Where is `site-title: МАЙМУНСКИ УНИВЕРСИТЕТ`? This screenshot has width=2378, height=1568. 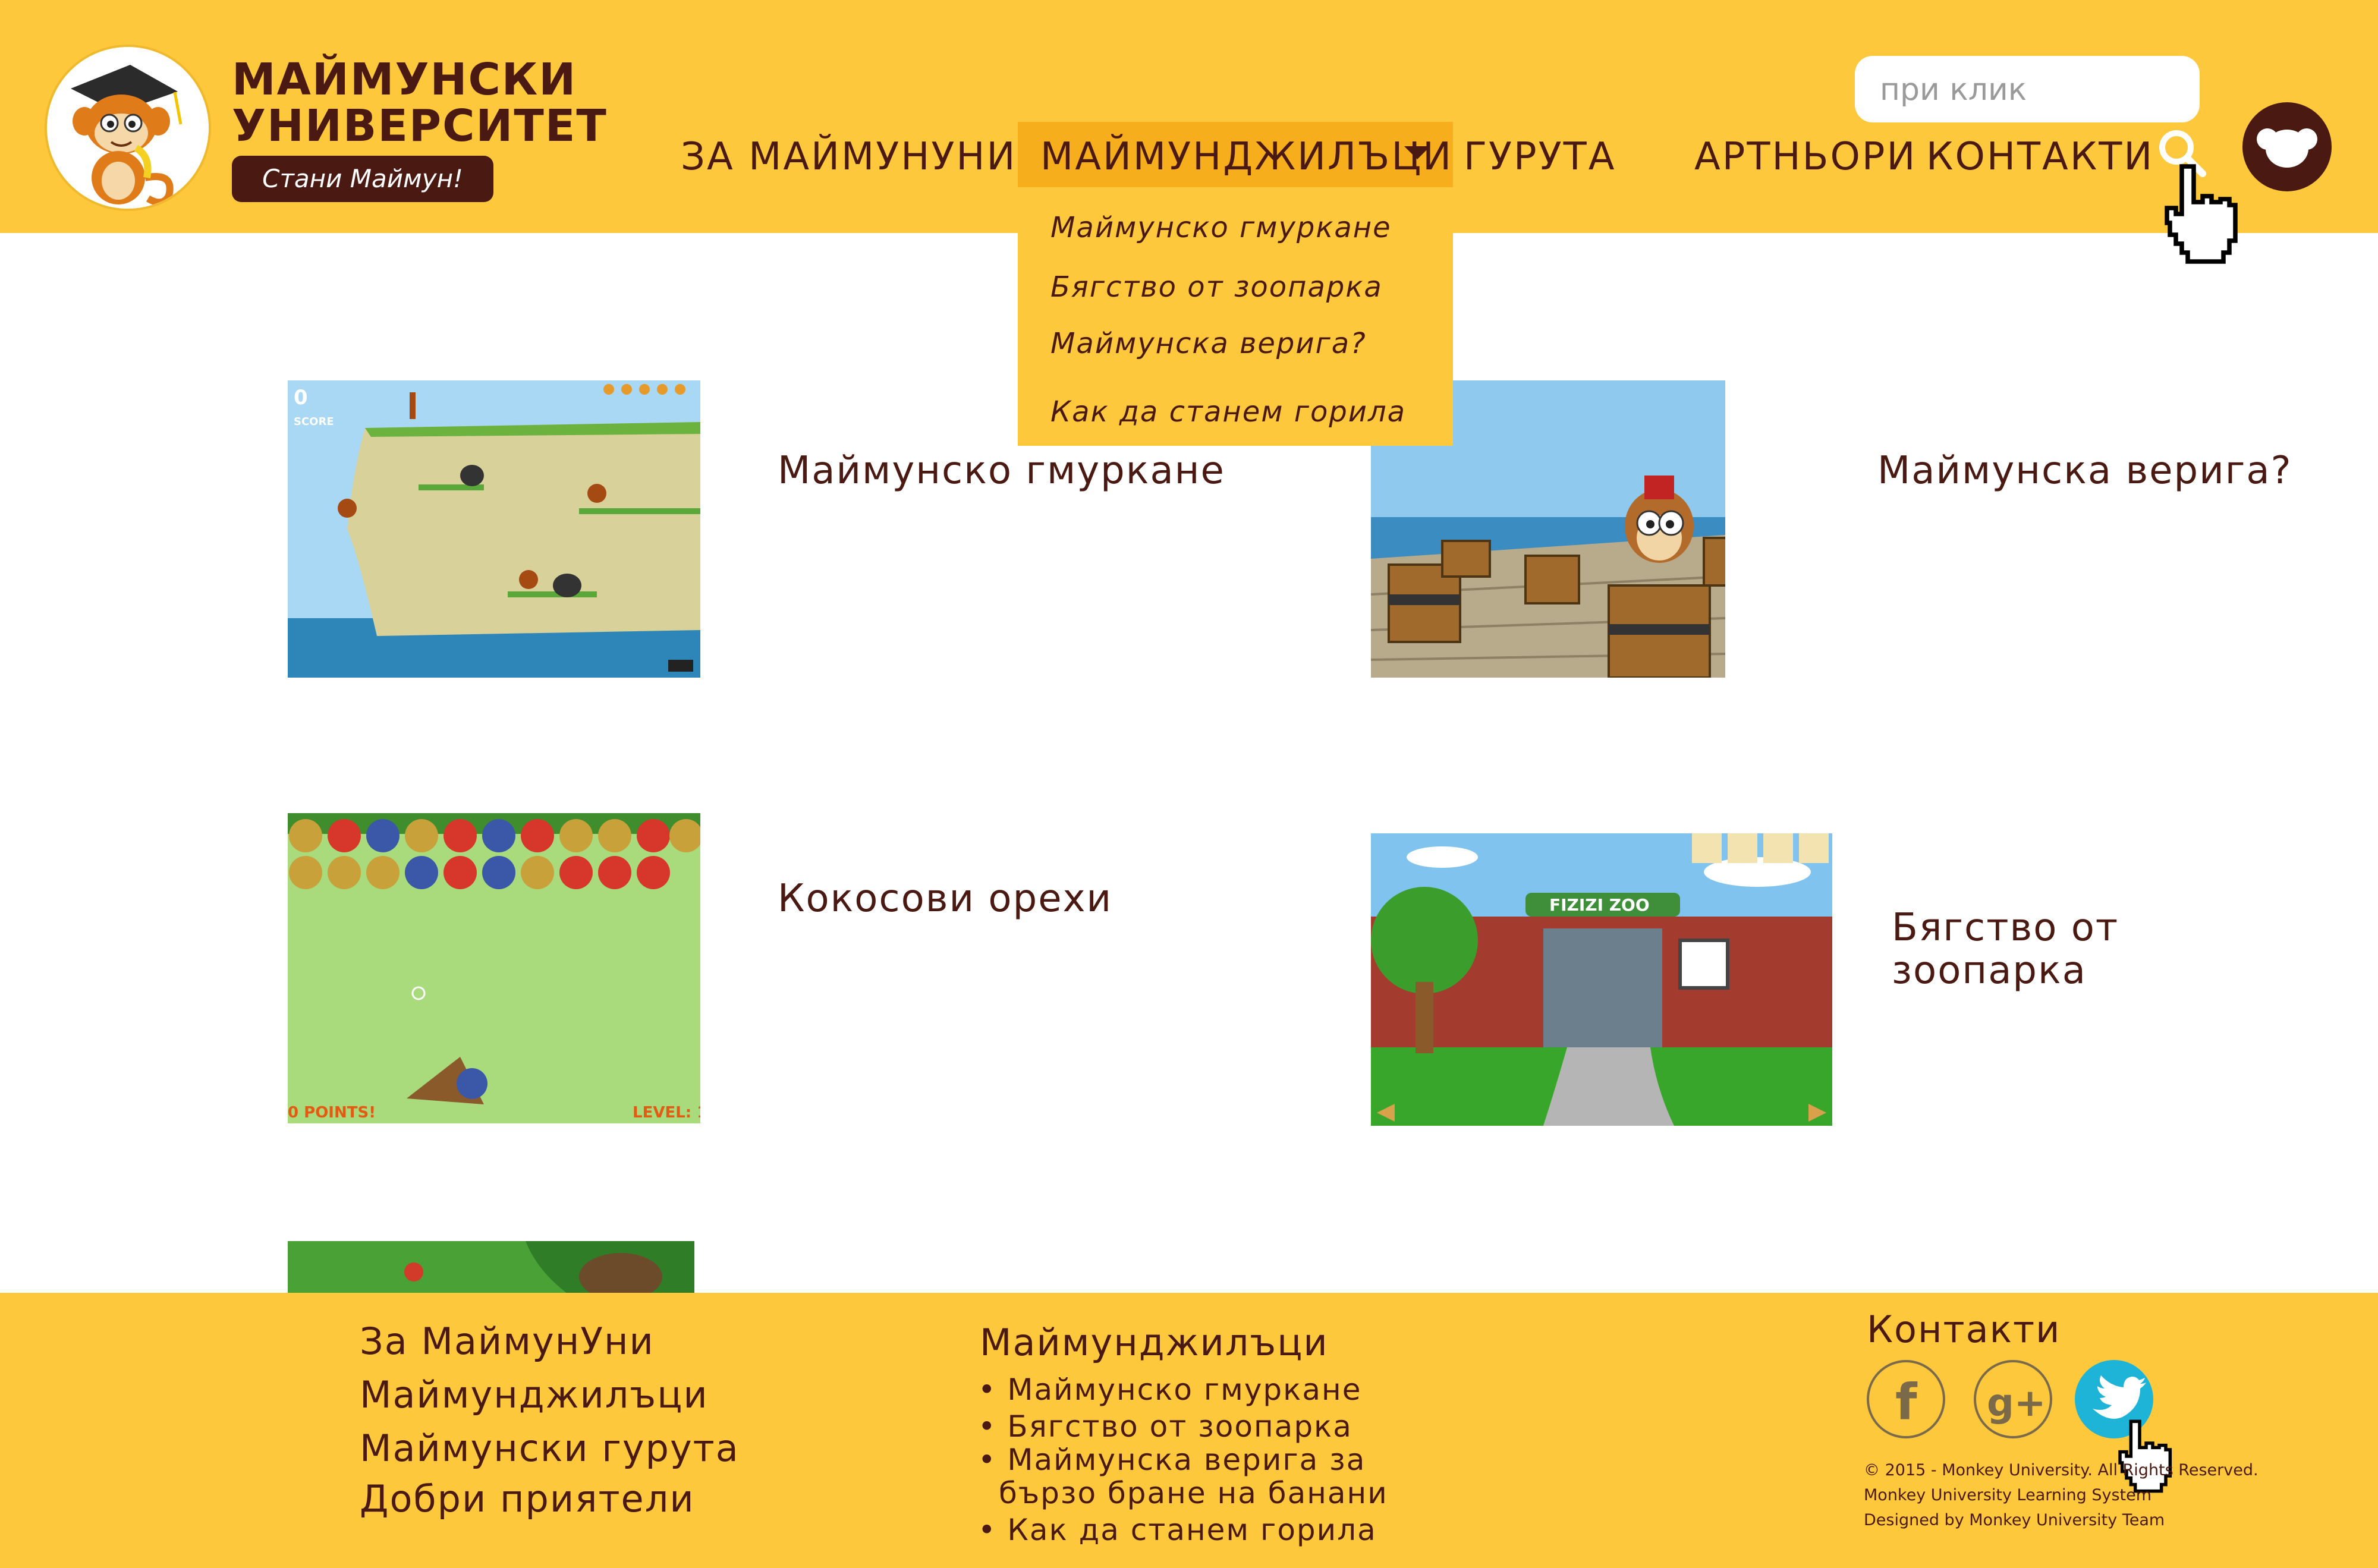
site-title: МАЙМУНСКИ УНИВЕРСИТЕТ is located at coordinates (420, 103).